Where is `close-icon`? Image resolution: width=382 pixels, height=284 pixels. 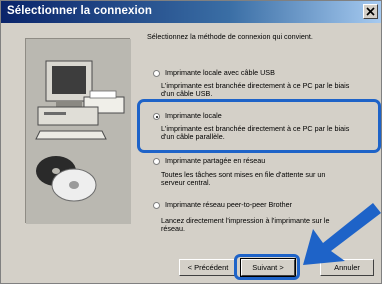 close-icon is located at coordinates (370, 11).